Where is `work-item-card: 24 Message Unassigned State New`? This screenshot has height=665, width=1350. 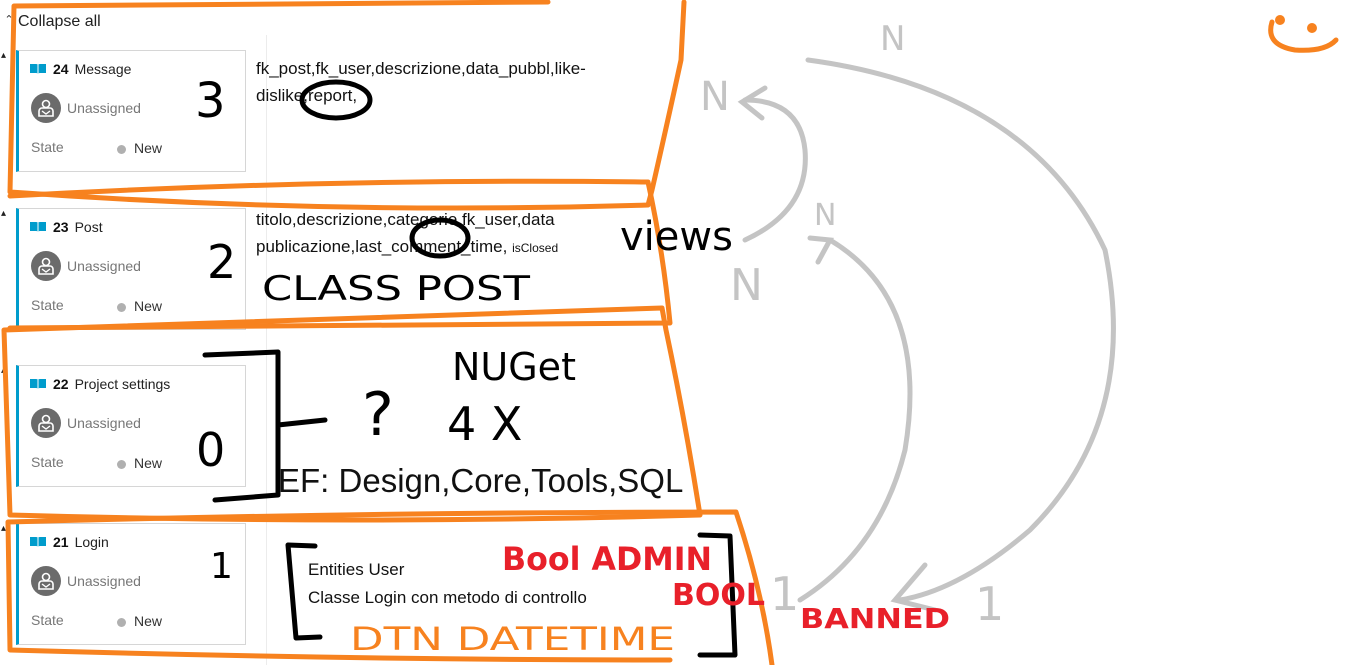
work-item-card: 24 Message Unassigned State New is located at coordinates (131, 111).